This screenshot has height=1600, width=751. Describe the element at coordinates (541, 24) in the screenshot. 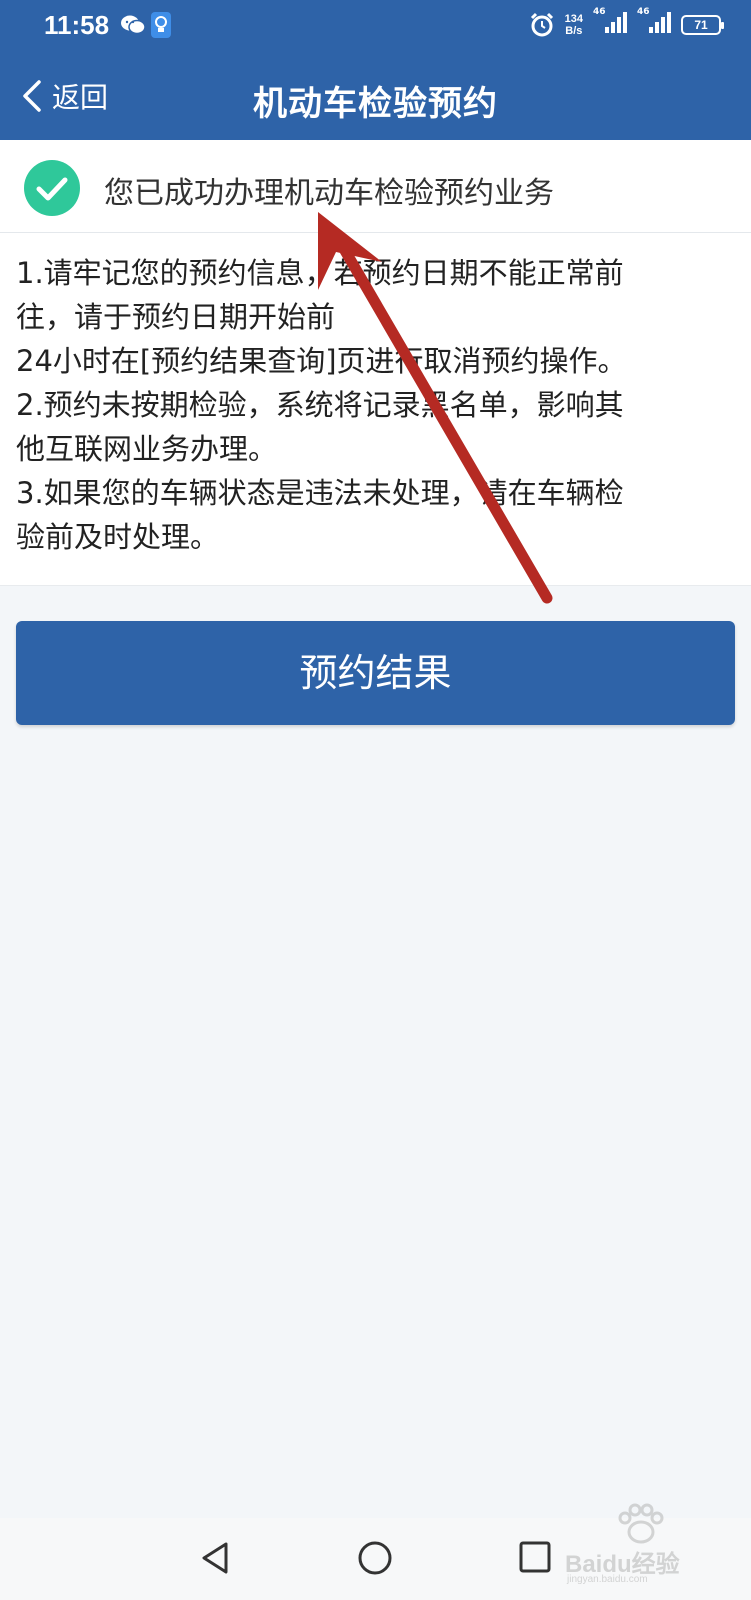

I see `alarm-icon` at that location.